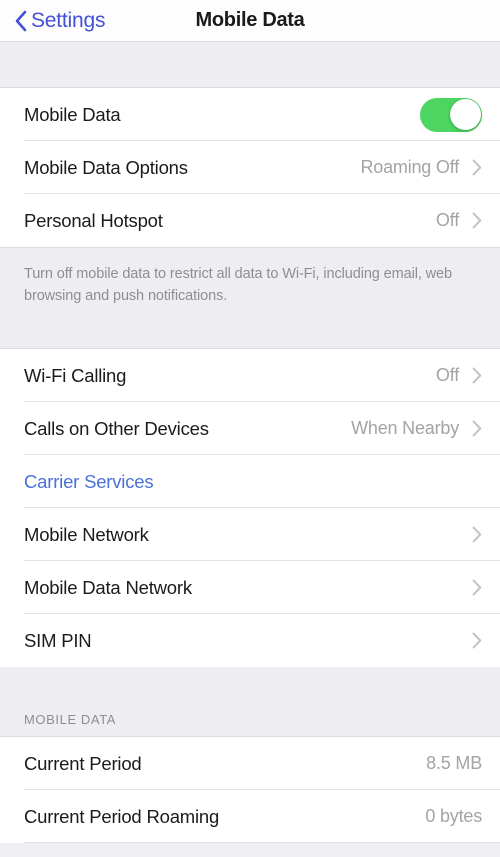 This screenshot has height=857, width=500. Describe the element at coordinates (409, 167) in the screenshot. I see `row-value: Roaming Off` at that location.